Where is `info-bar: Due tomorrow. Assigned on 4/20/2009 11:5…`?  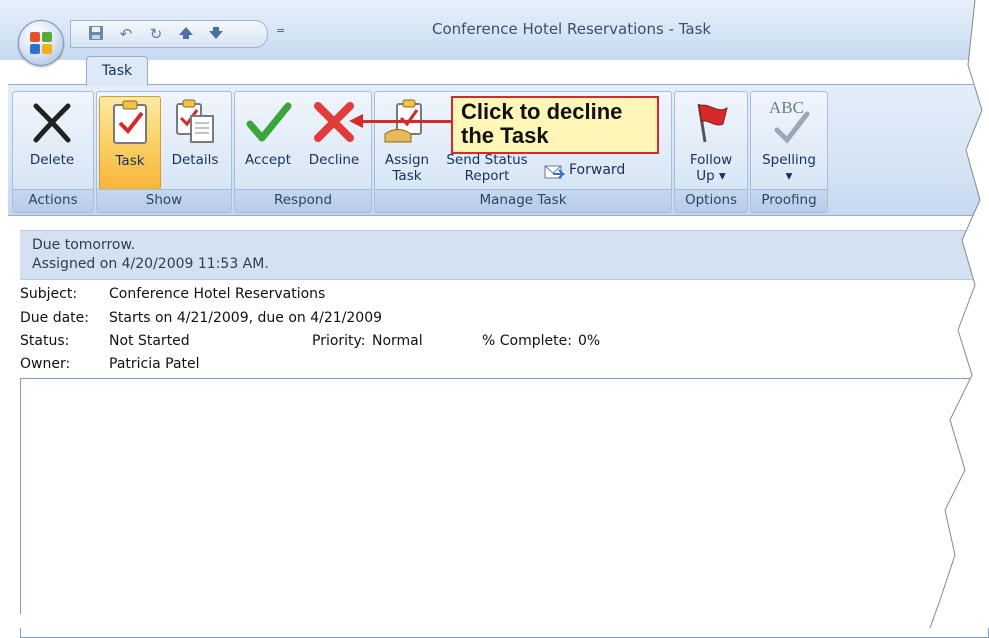
info-bar: Due tomorrow. Assigned on 4/20/2009 11:5… is located at coordinates (504, 255).